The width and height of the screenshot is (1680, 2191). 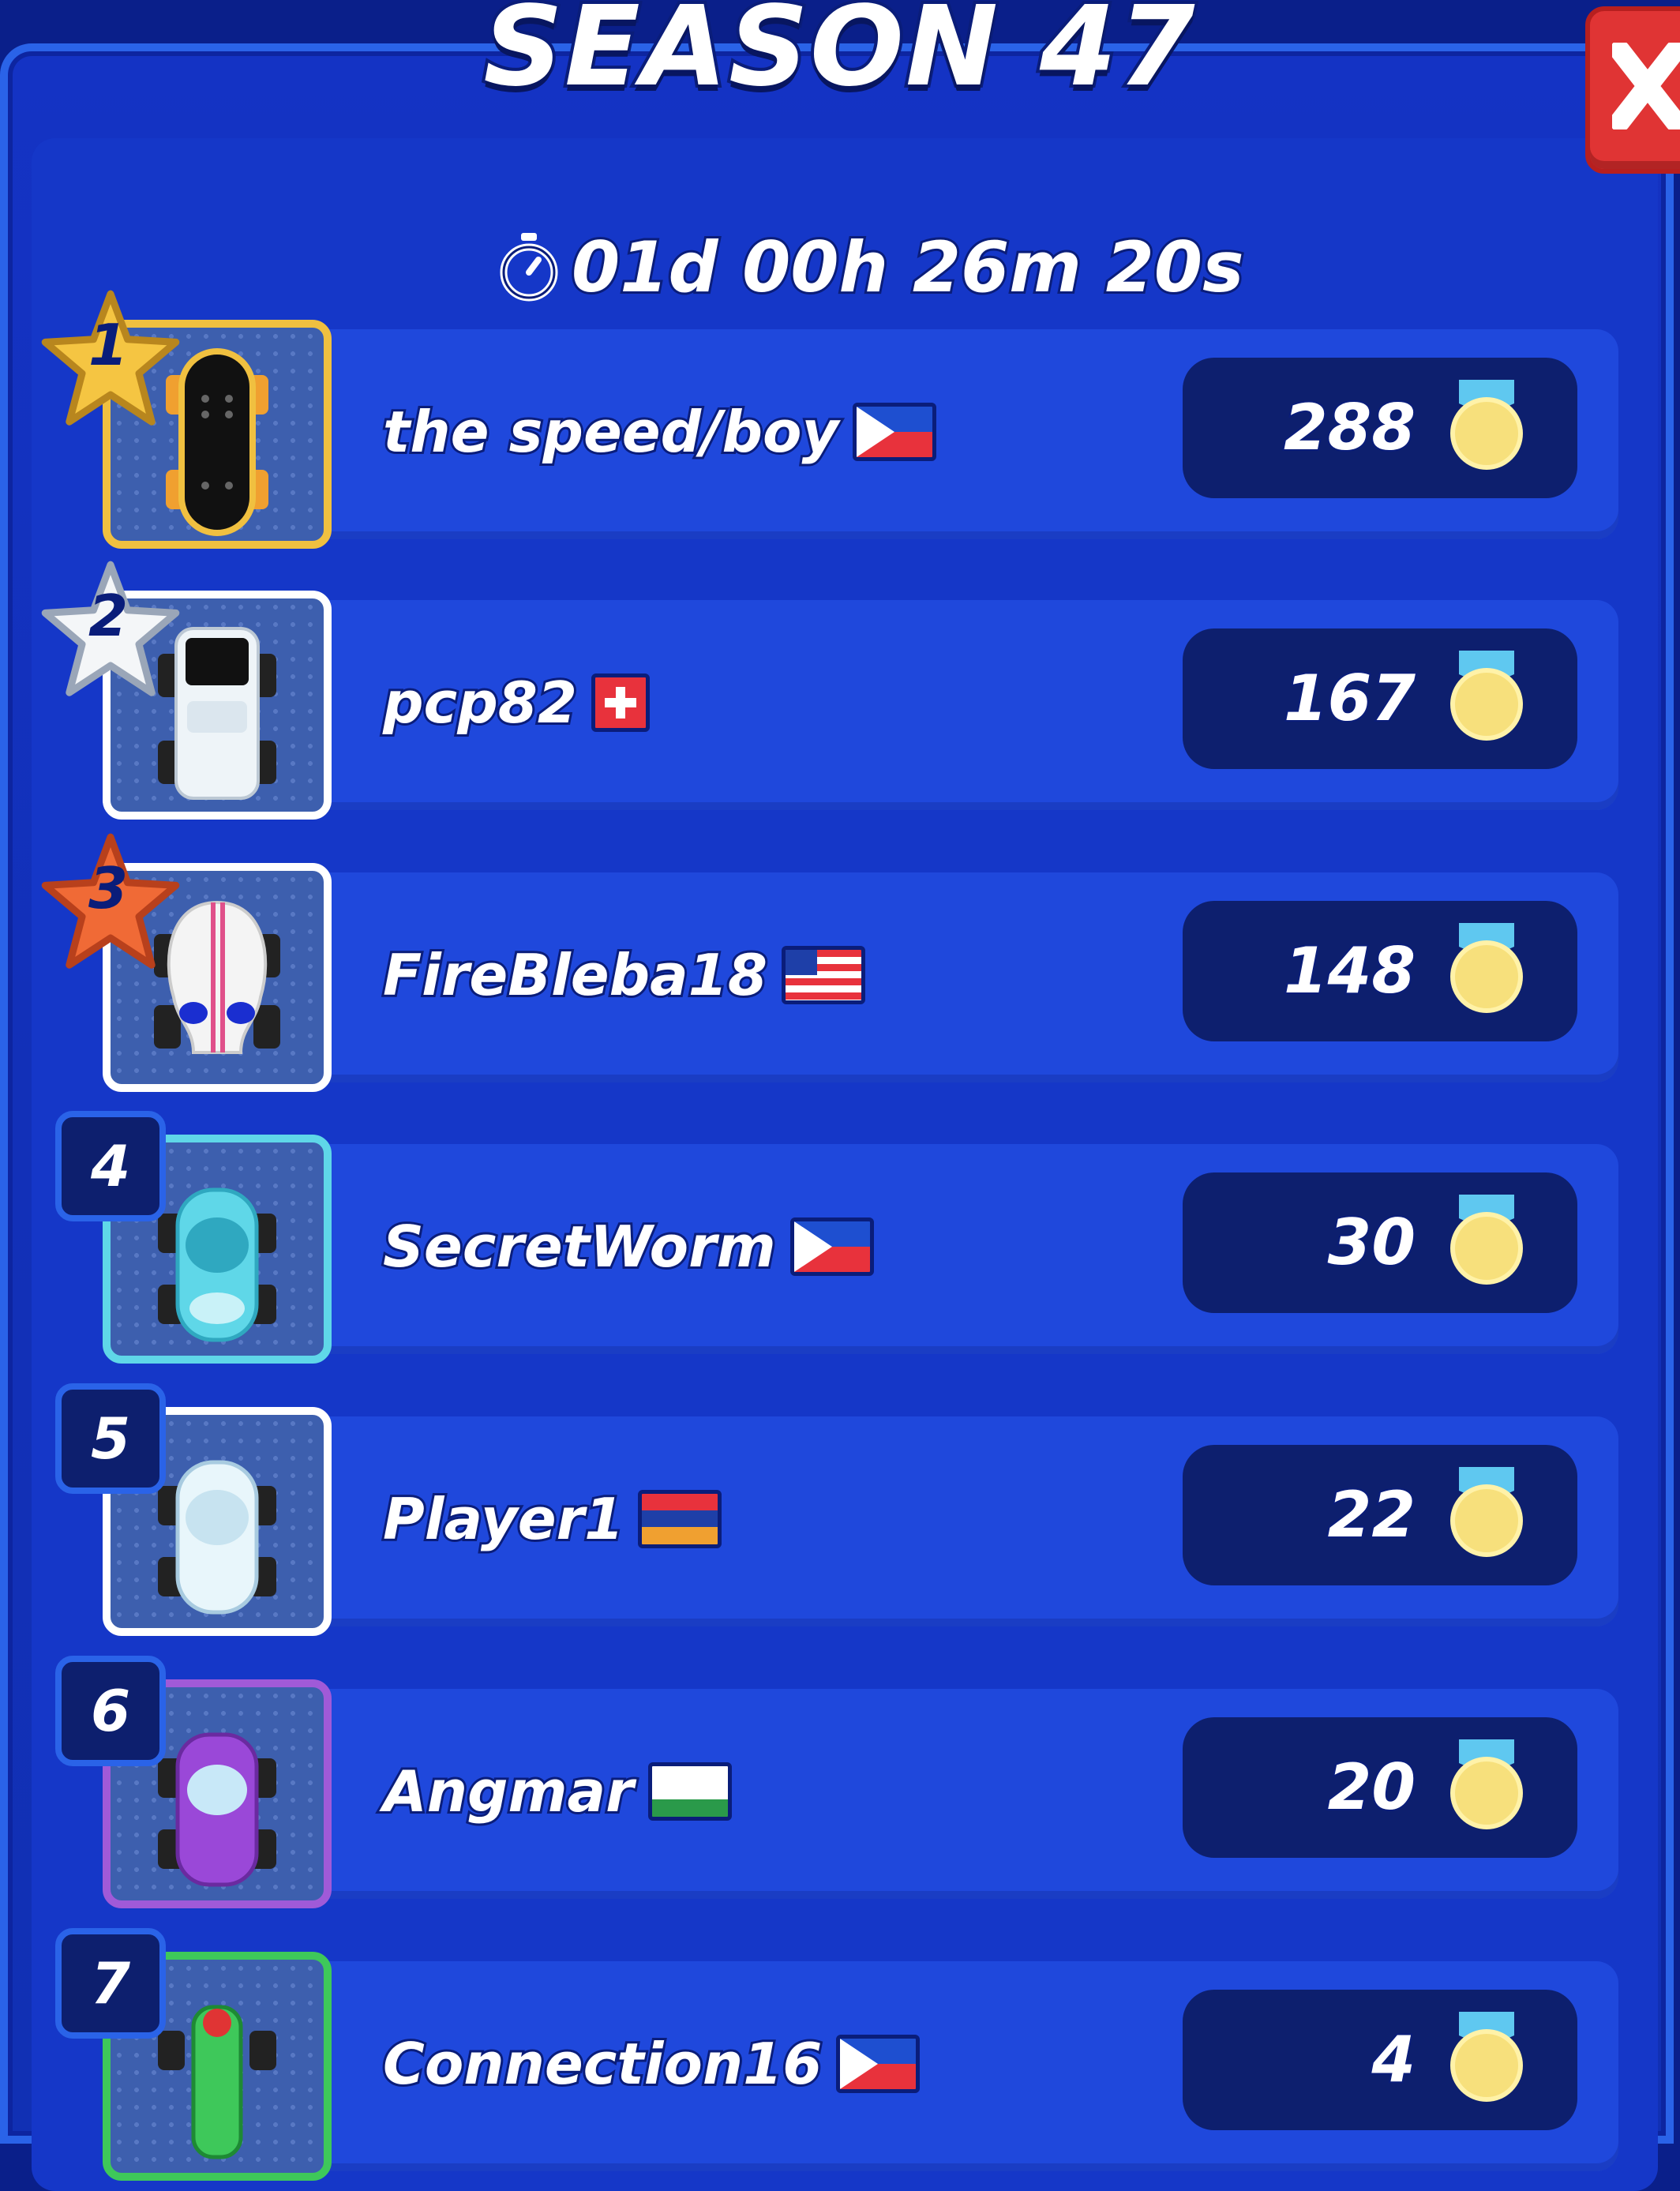 What do you see at coordinates (579, 1247) in the screenshot?
I see `player-name-text: SecretWorm` at bounding box center [579, 1247].